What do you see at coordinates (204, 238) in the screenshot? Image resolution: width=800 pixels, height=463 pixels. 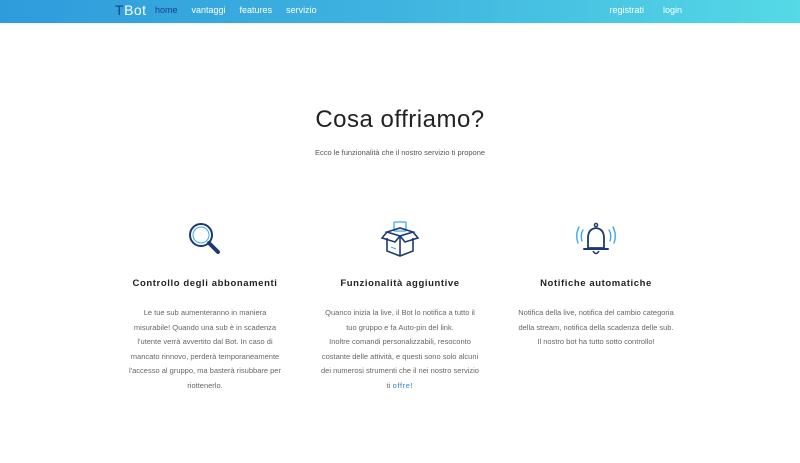 I see `search-icon` at bounding box center [204, 238].